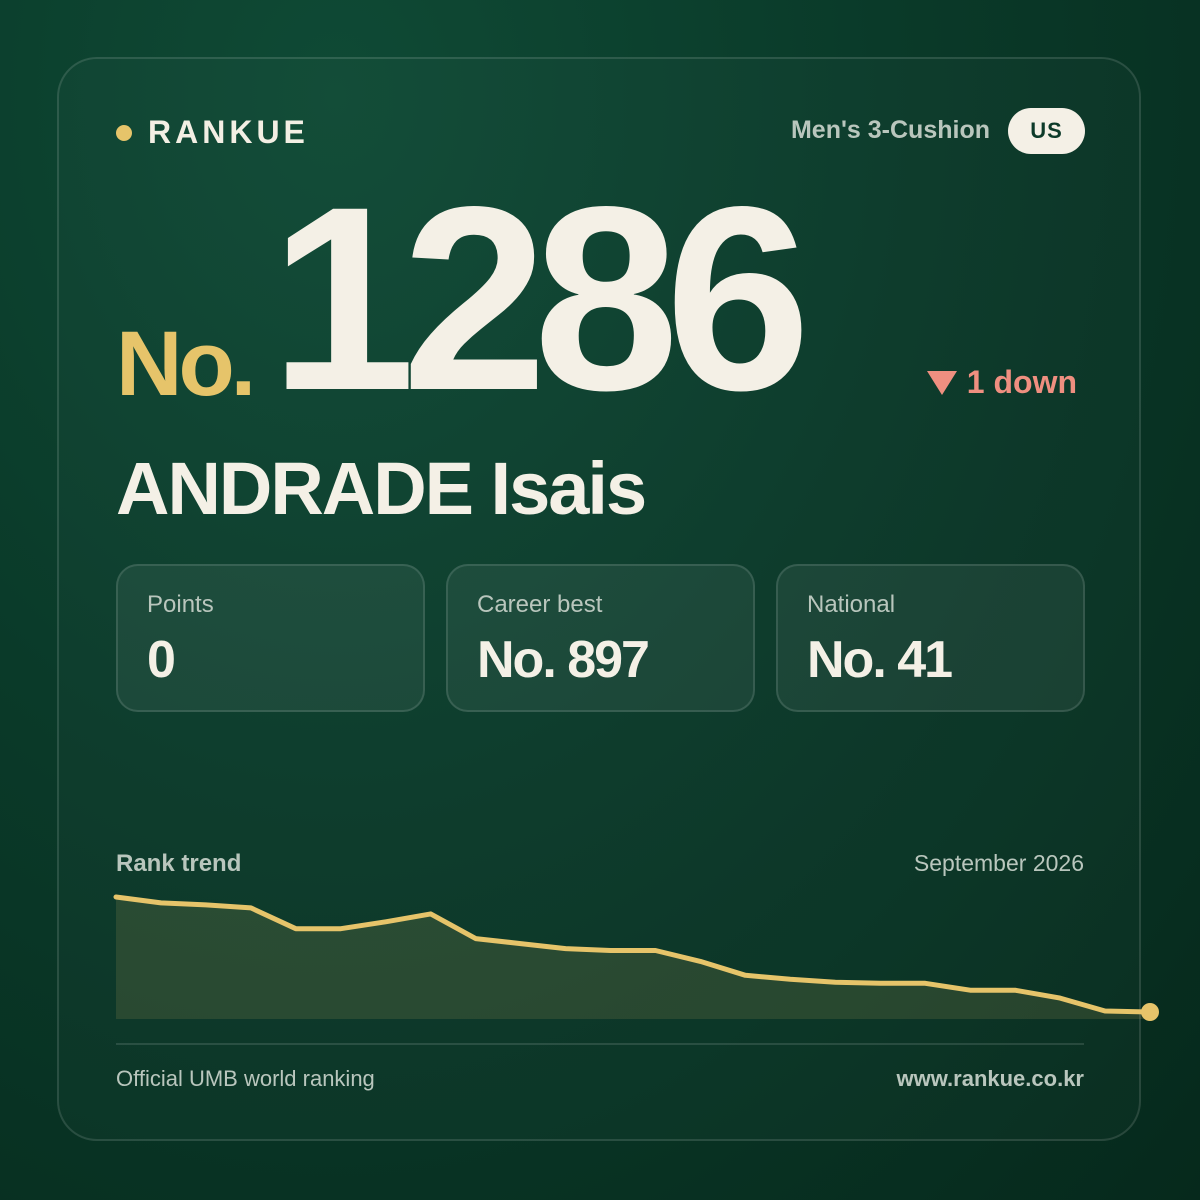  Describe the element at coordinates (636, 957) in the screenshot. I see `rank-trend-chart` at that location.